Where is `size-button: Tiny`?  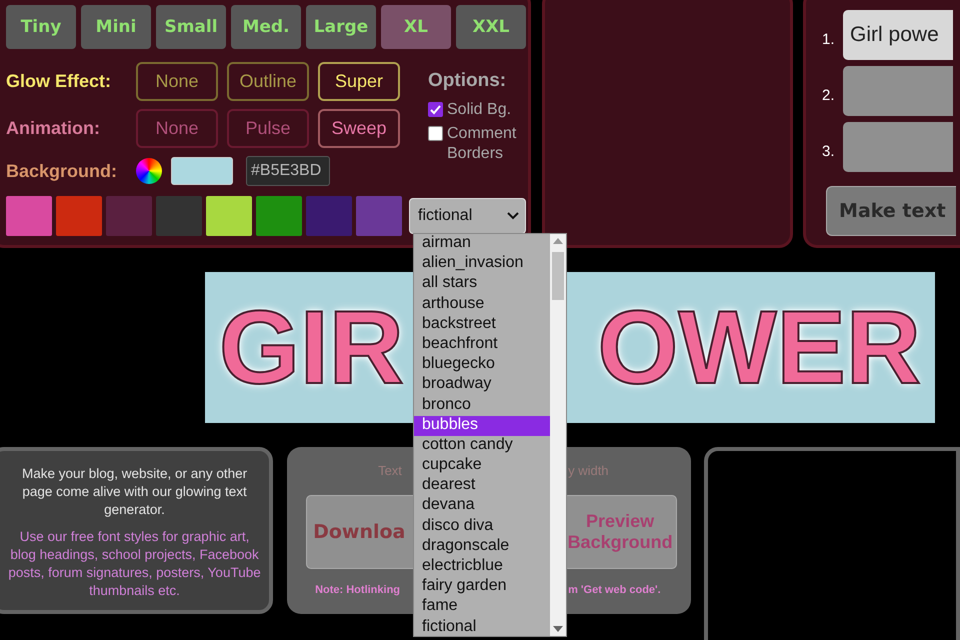
size-button: Tiny is located at coordinates (41, 27).